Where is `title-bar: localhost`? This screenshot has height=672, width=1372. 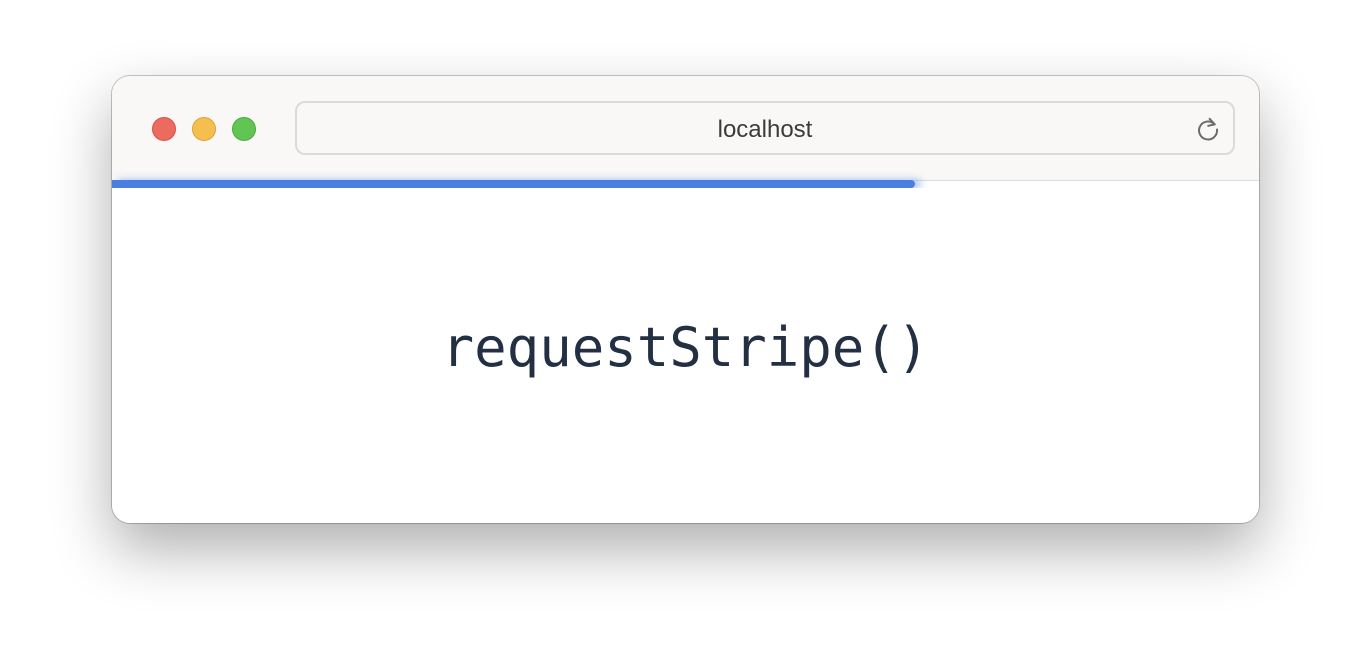
title-bar: localhost is located at coordinates (685, 128).